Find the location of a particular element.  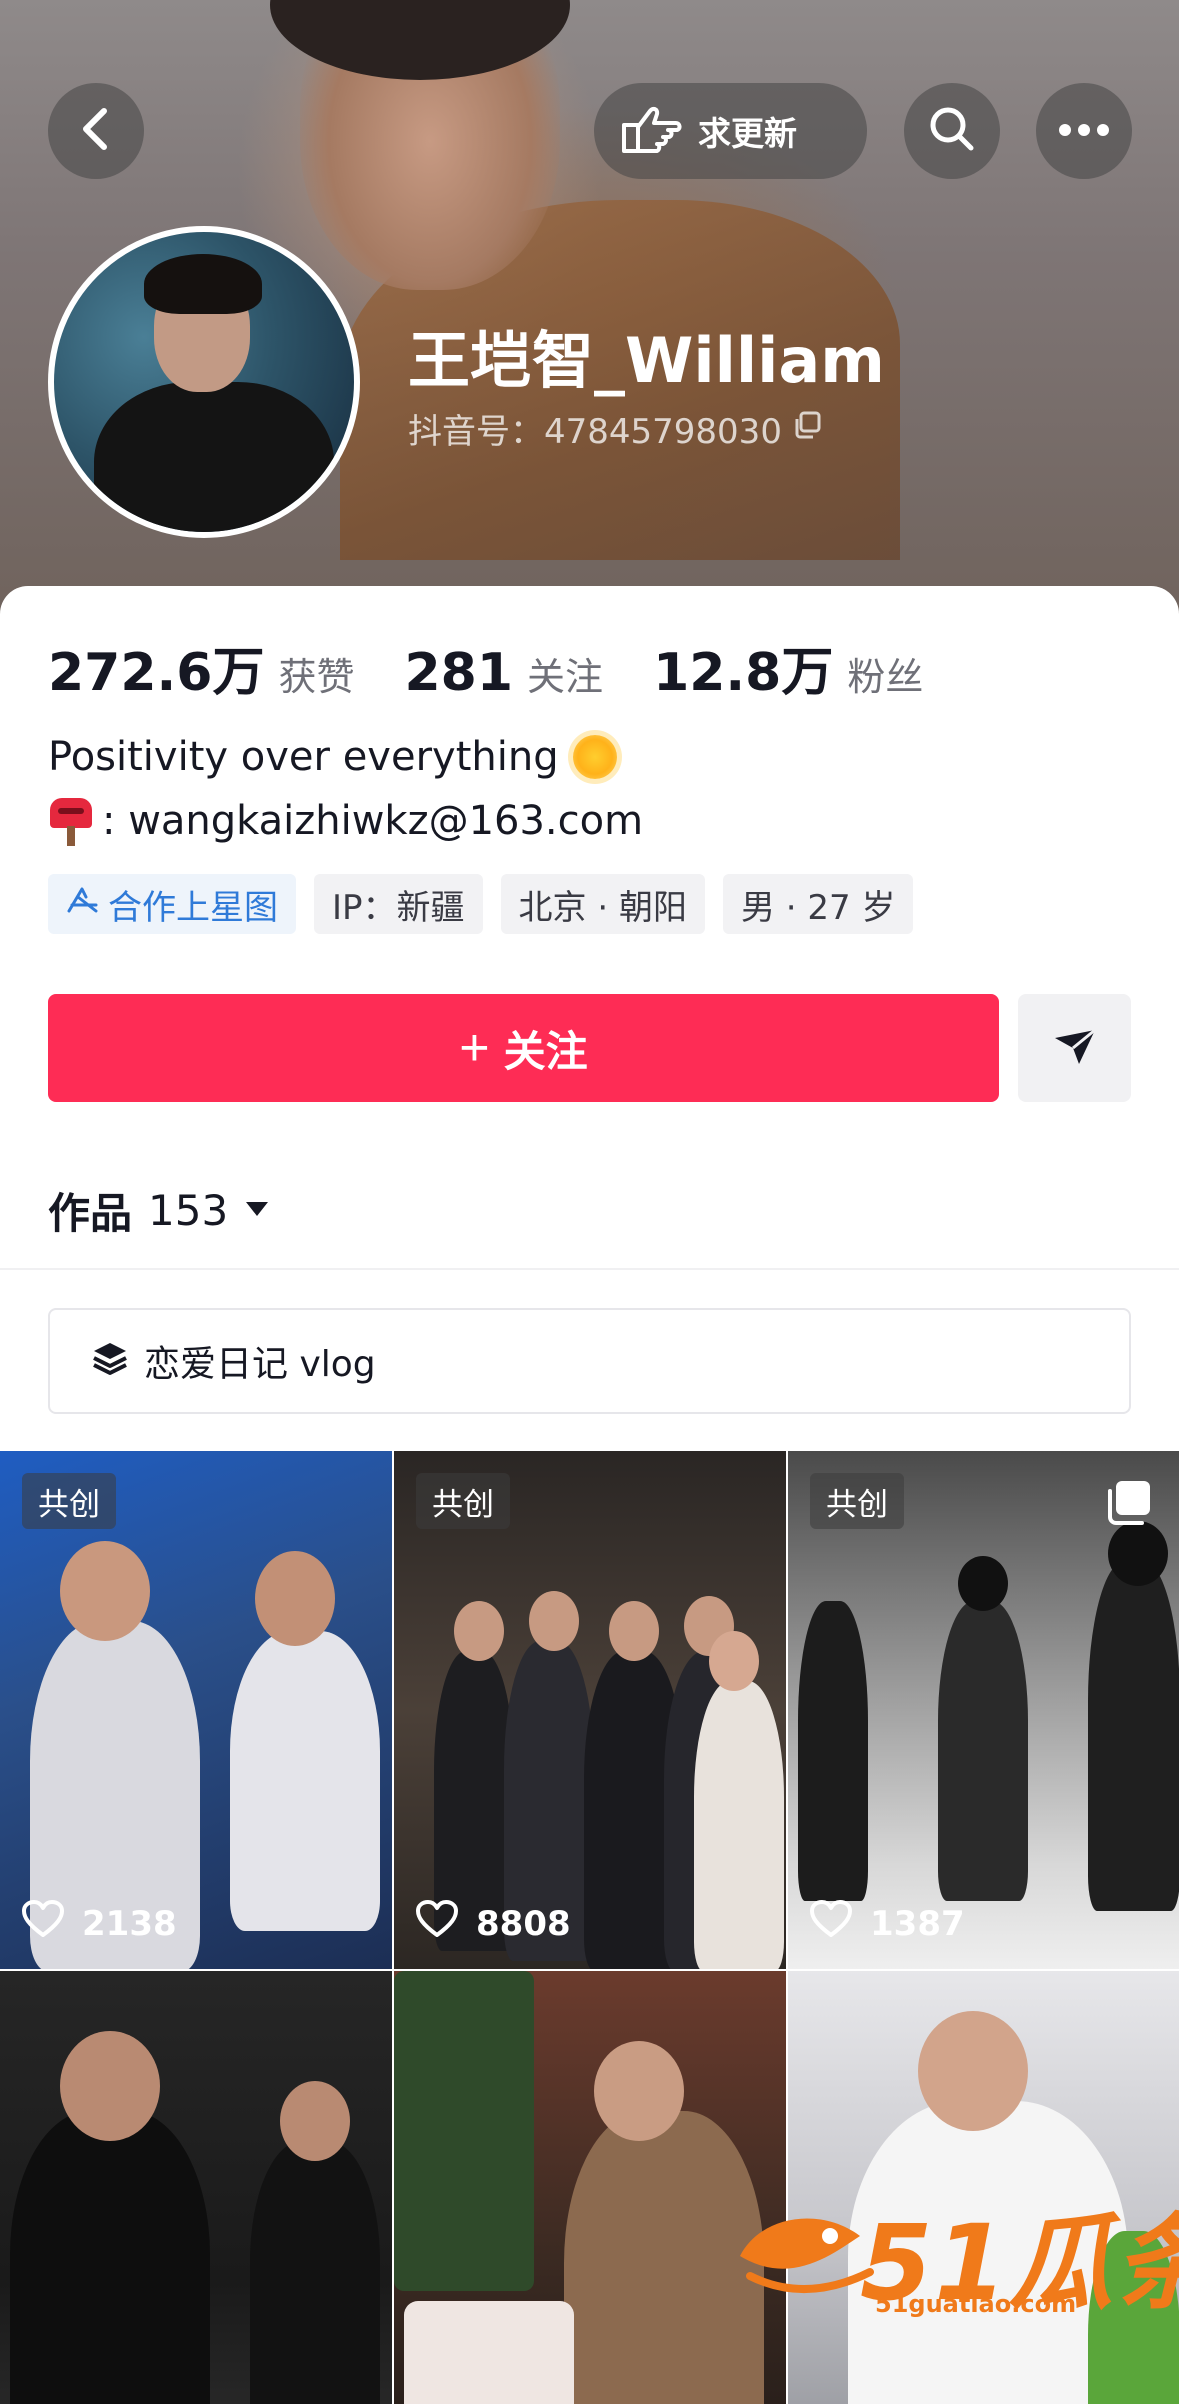

stat-followers-value: 12.8万 is located at coordinates (743, 673).